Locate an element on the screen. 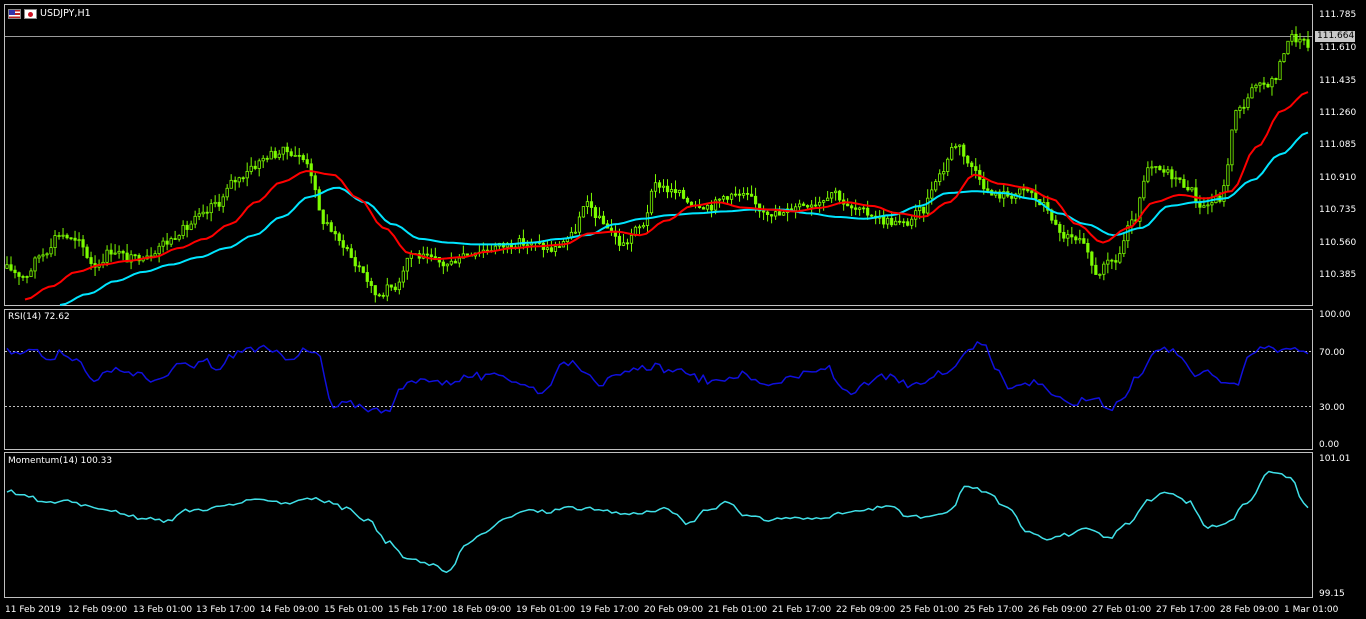 Image resolution: width=1366 pixels, height=619 pixels. rsi-title: RSI(14) 72.62 is located at coordinates (39, 317).